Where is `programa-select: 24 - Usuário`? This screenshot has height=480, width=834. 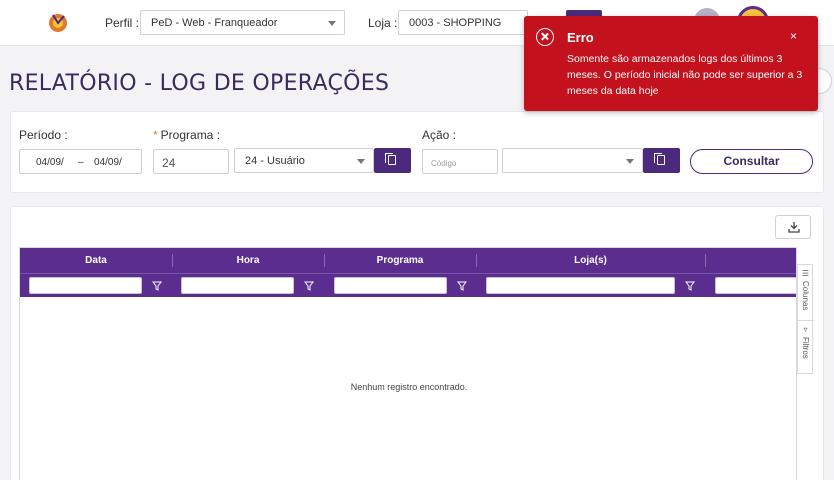
programa-select: 24 - Usuário is located at coordinates (304, 160).